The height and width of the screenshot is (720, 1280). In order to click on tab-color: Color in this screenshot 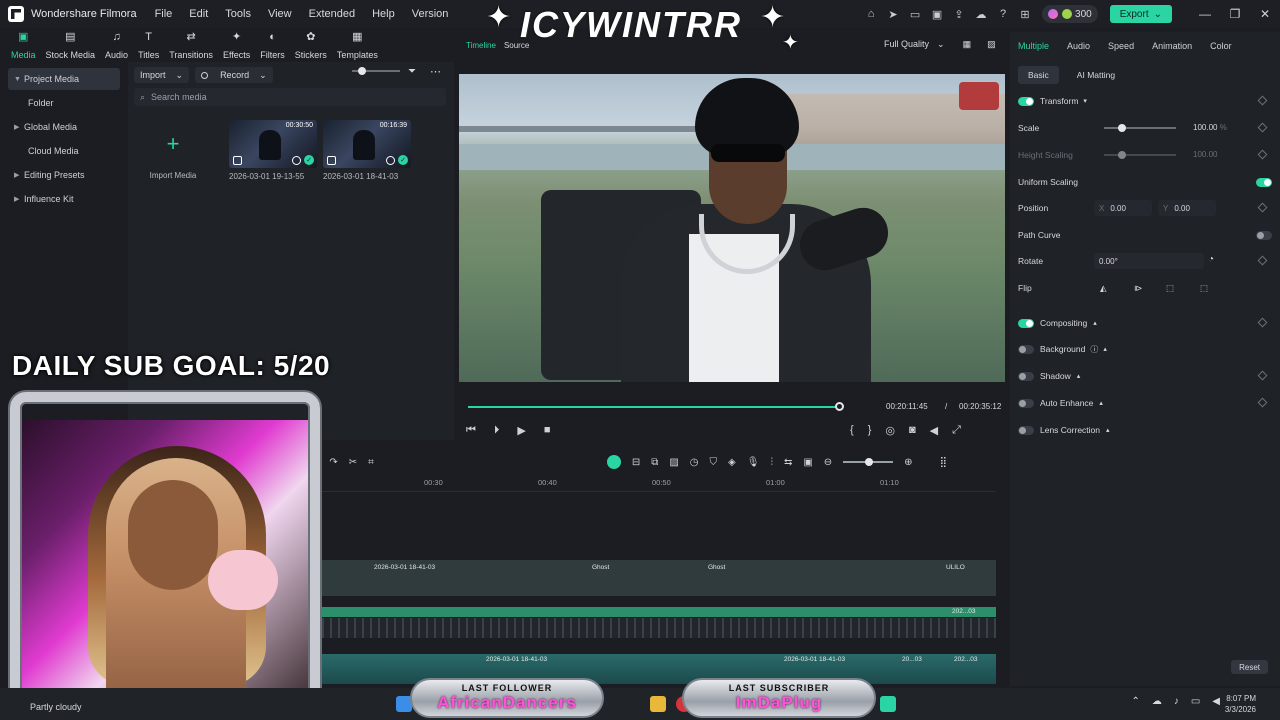, I will do `click(1221, 46)`.